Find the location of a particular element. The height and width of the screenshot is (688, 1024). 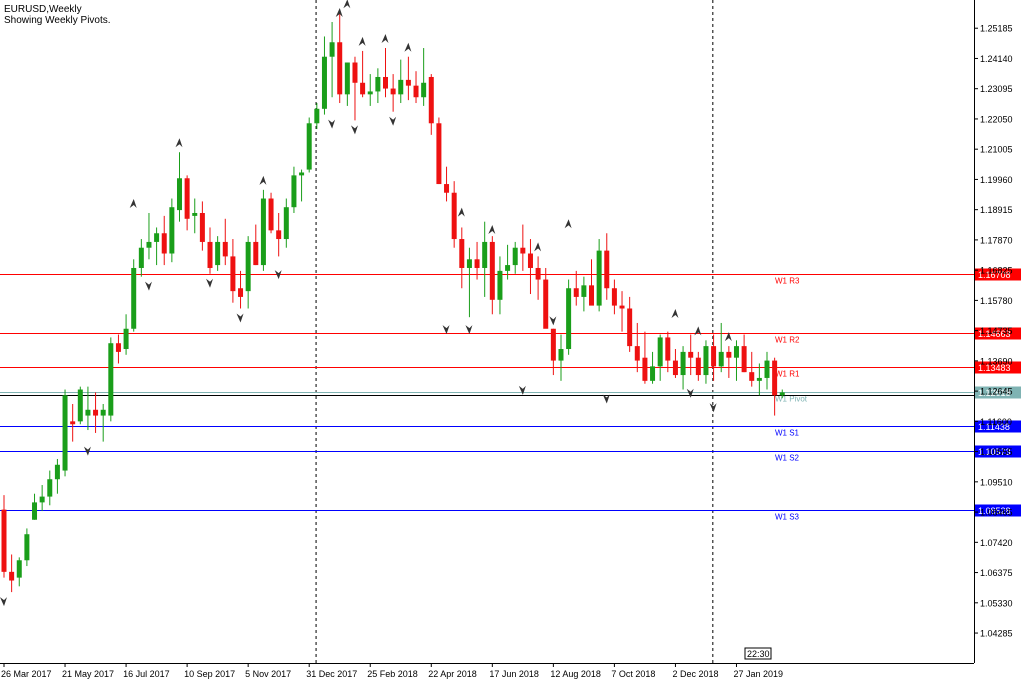

price-tick-label: 1.24140 is located at coordinates (996, 59).